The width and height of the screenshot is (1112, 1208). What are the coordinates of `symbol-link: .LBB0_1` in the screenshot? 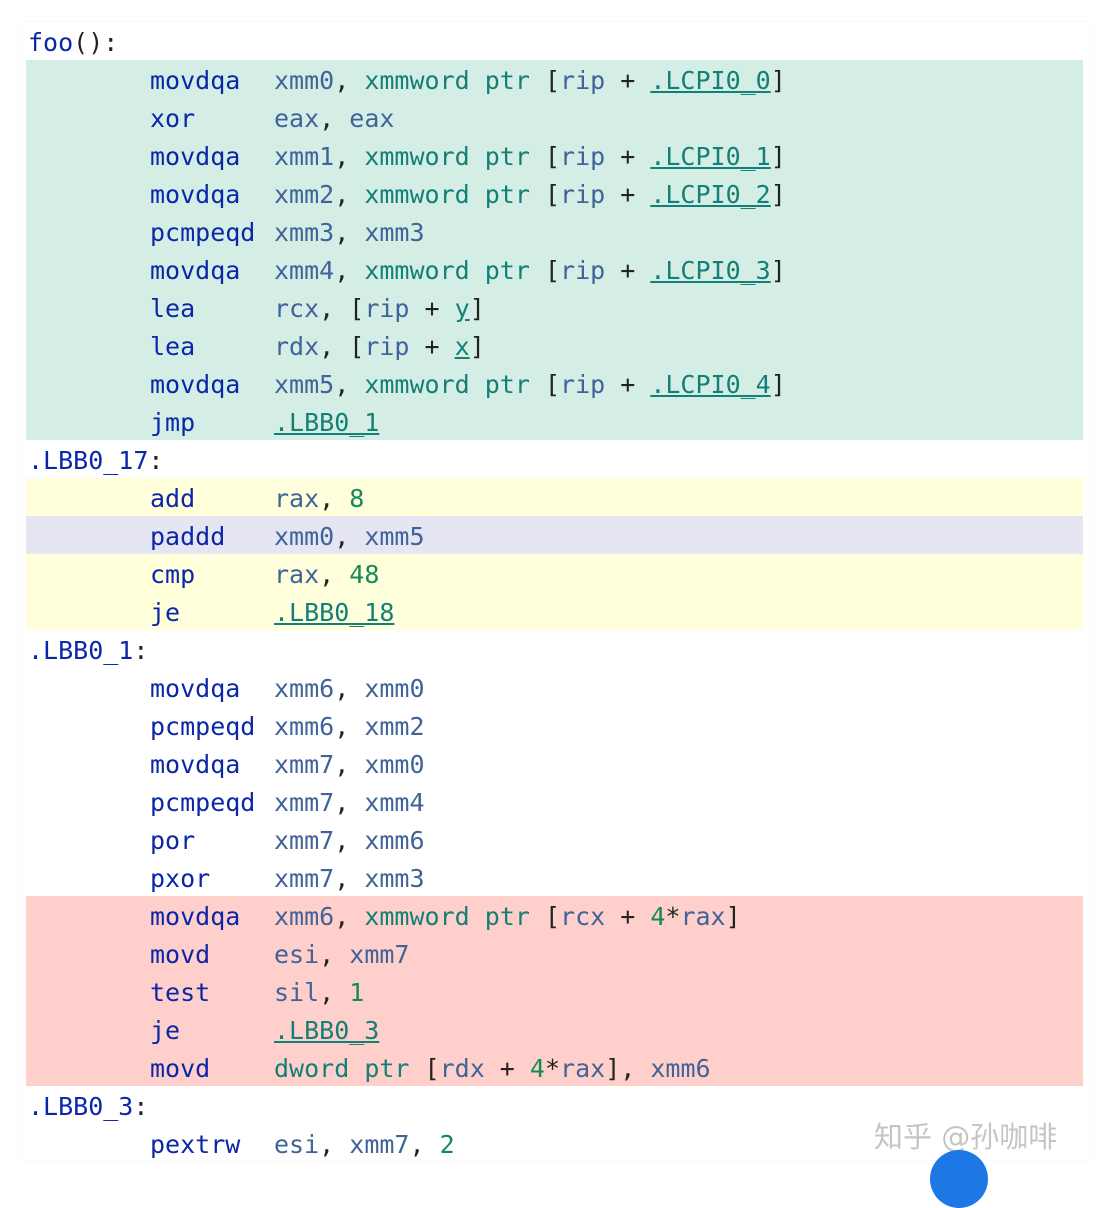 It's located at (326, 422).